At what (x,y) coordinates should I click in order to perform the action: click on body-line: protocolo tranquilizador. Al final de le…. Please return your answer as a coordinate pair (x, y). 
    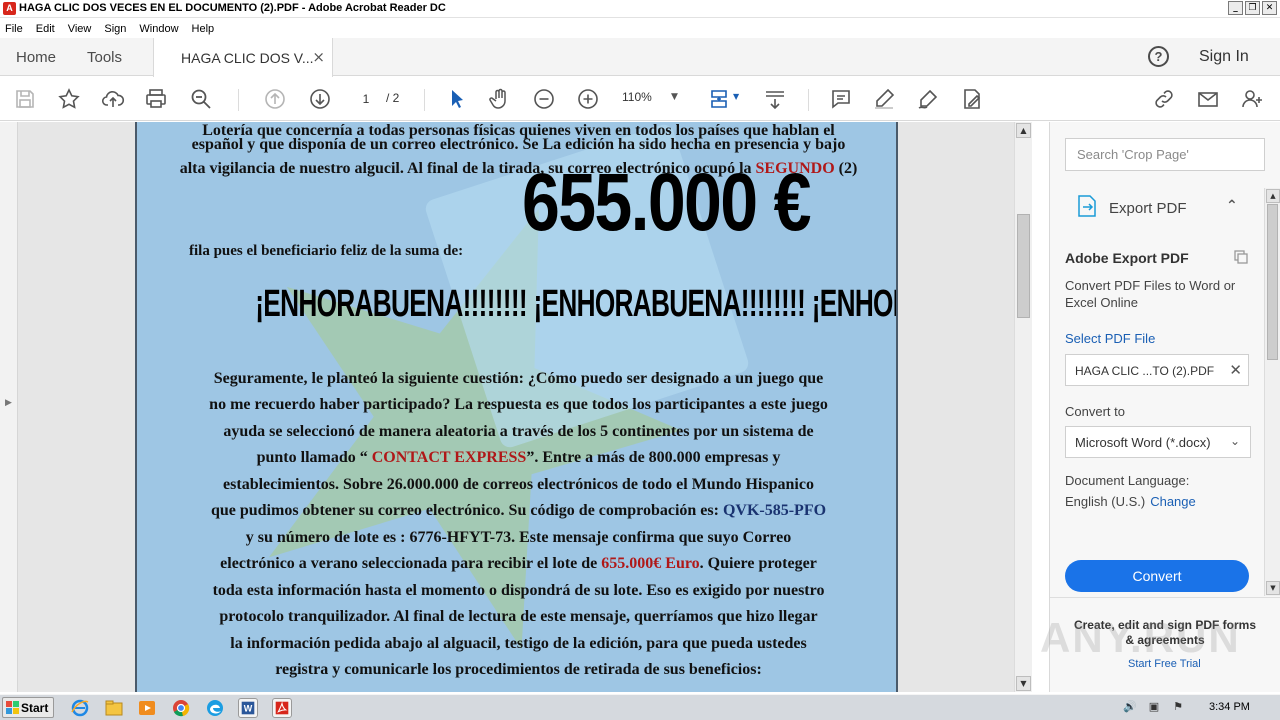
    Looking at the image, I should click on (518, 616).